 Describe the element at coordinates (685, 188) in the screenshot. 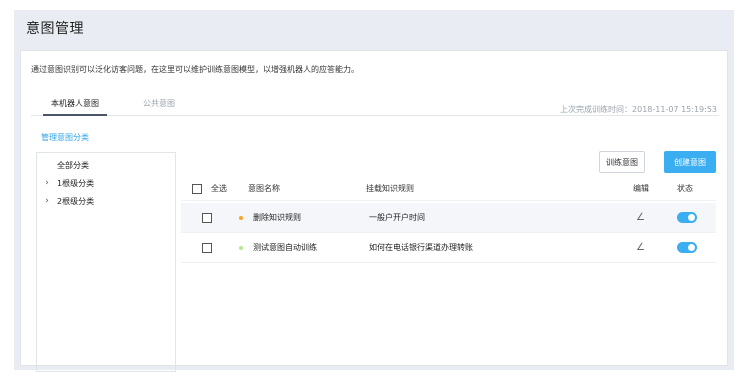

I see `header-status: 状态` at that location.